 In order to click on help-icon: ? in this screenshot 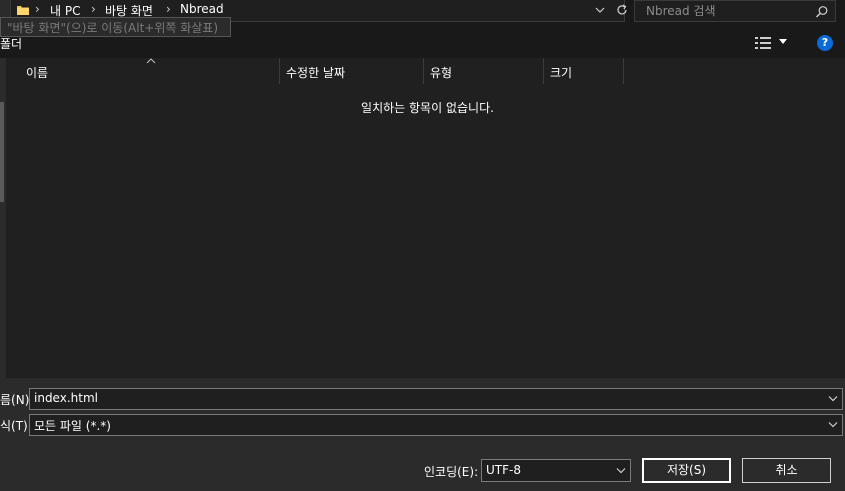, I will do `click(825, 43)`.